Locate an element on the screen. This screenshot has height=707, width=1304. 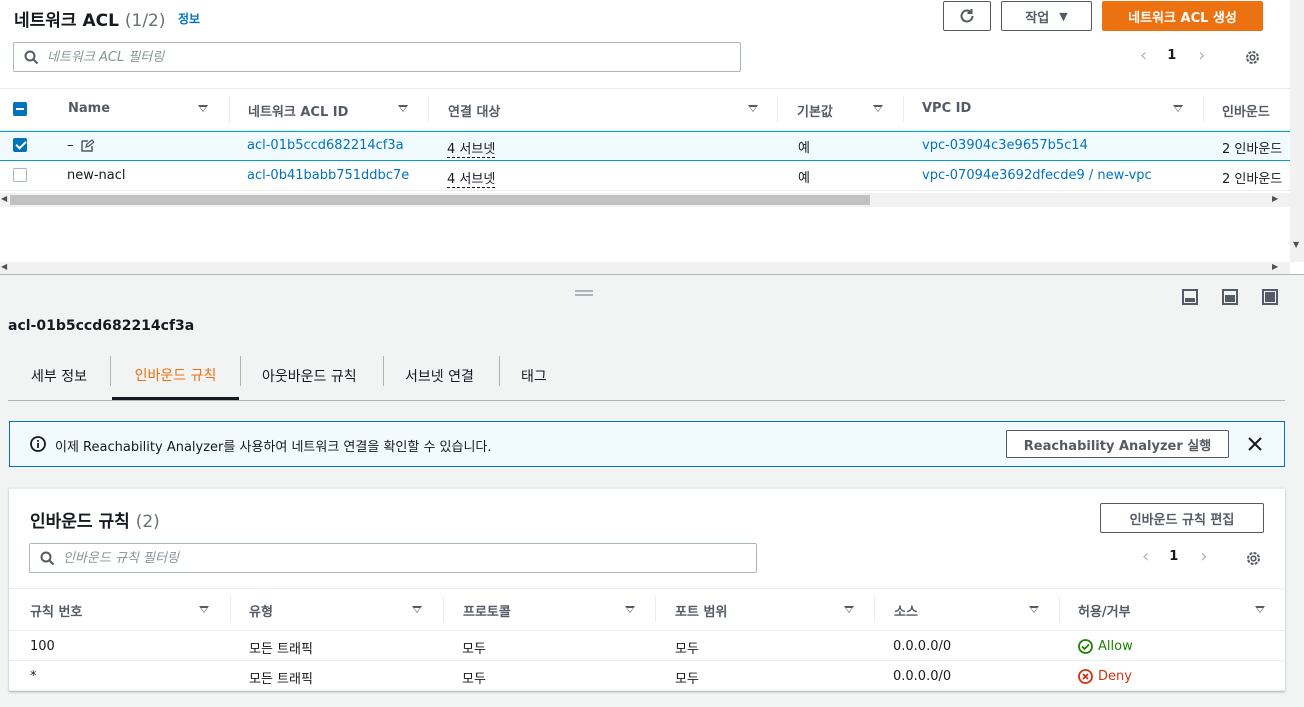
create-acl-label: 네트워크 ACL 생성 is located at coordinates (1182, 18).